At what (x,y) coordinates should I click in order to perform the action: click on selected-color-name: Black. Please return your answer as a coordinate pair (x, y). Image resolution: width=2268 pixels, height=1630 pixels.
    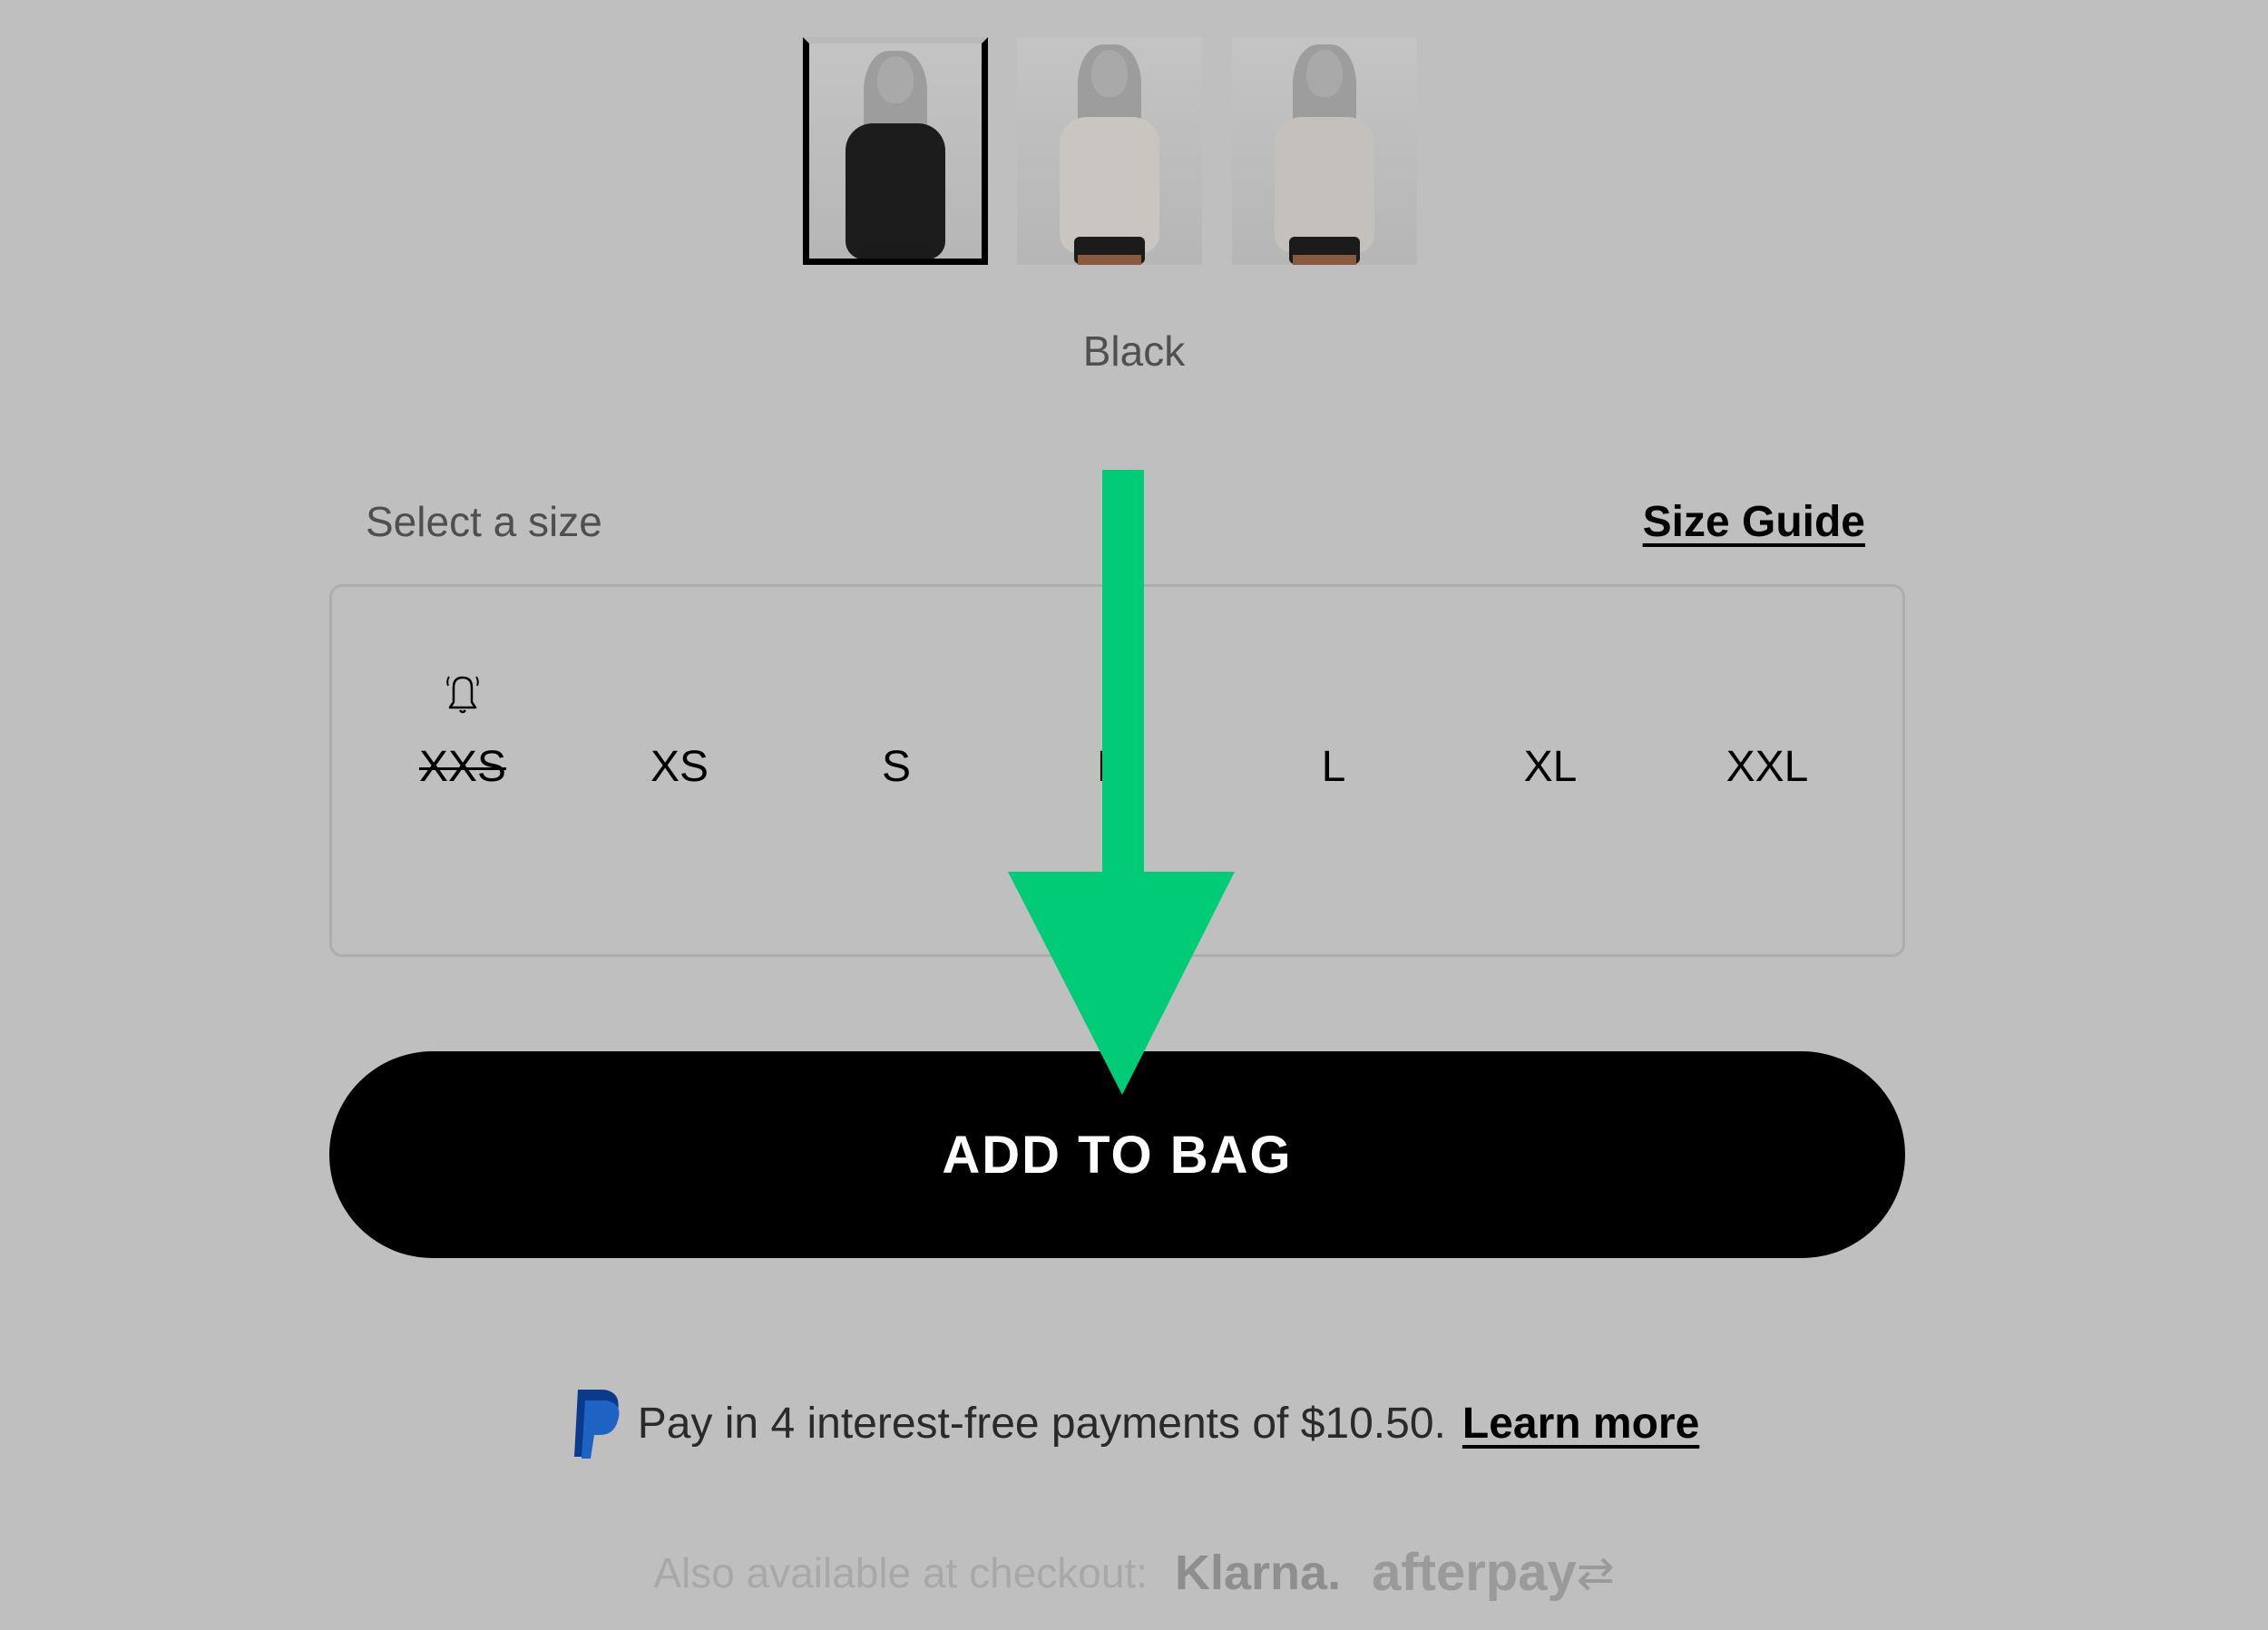
    Looking at the image, I should click on (1134, 351).